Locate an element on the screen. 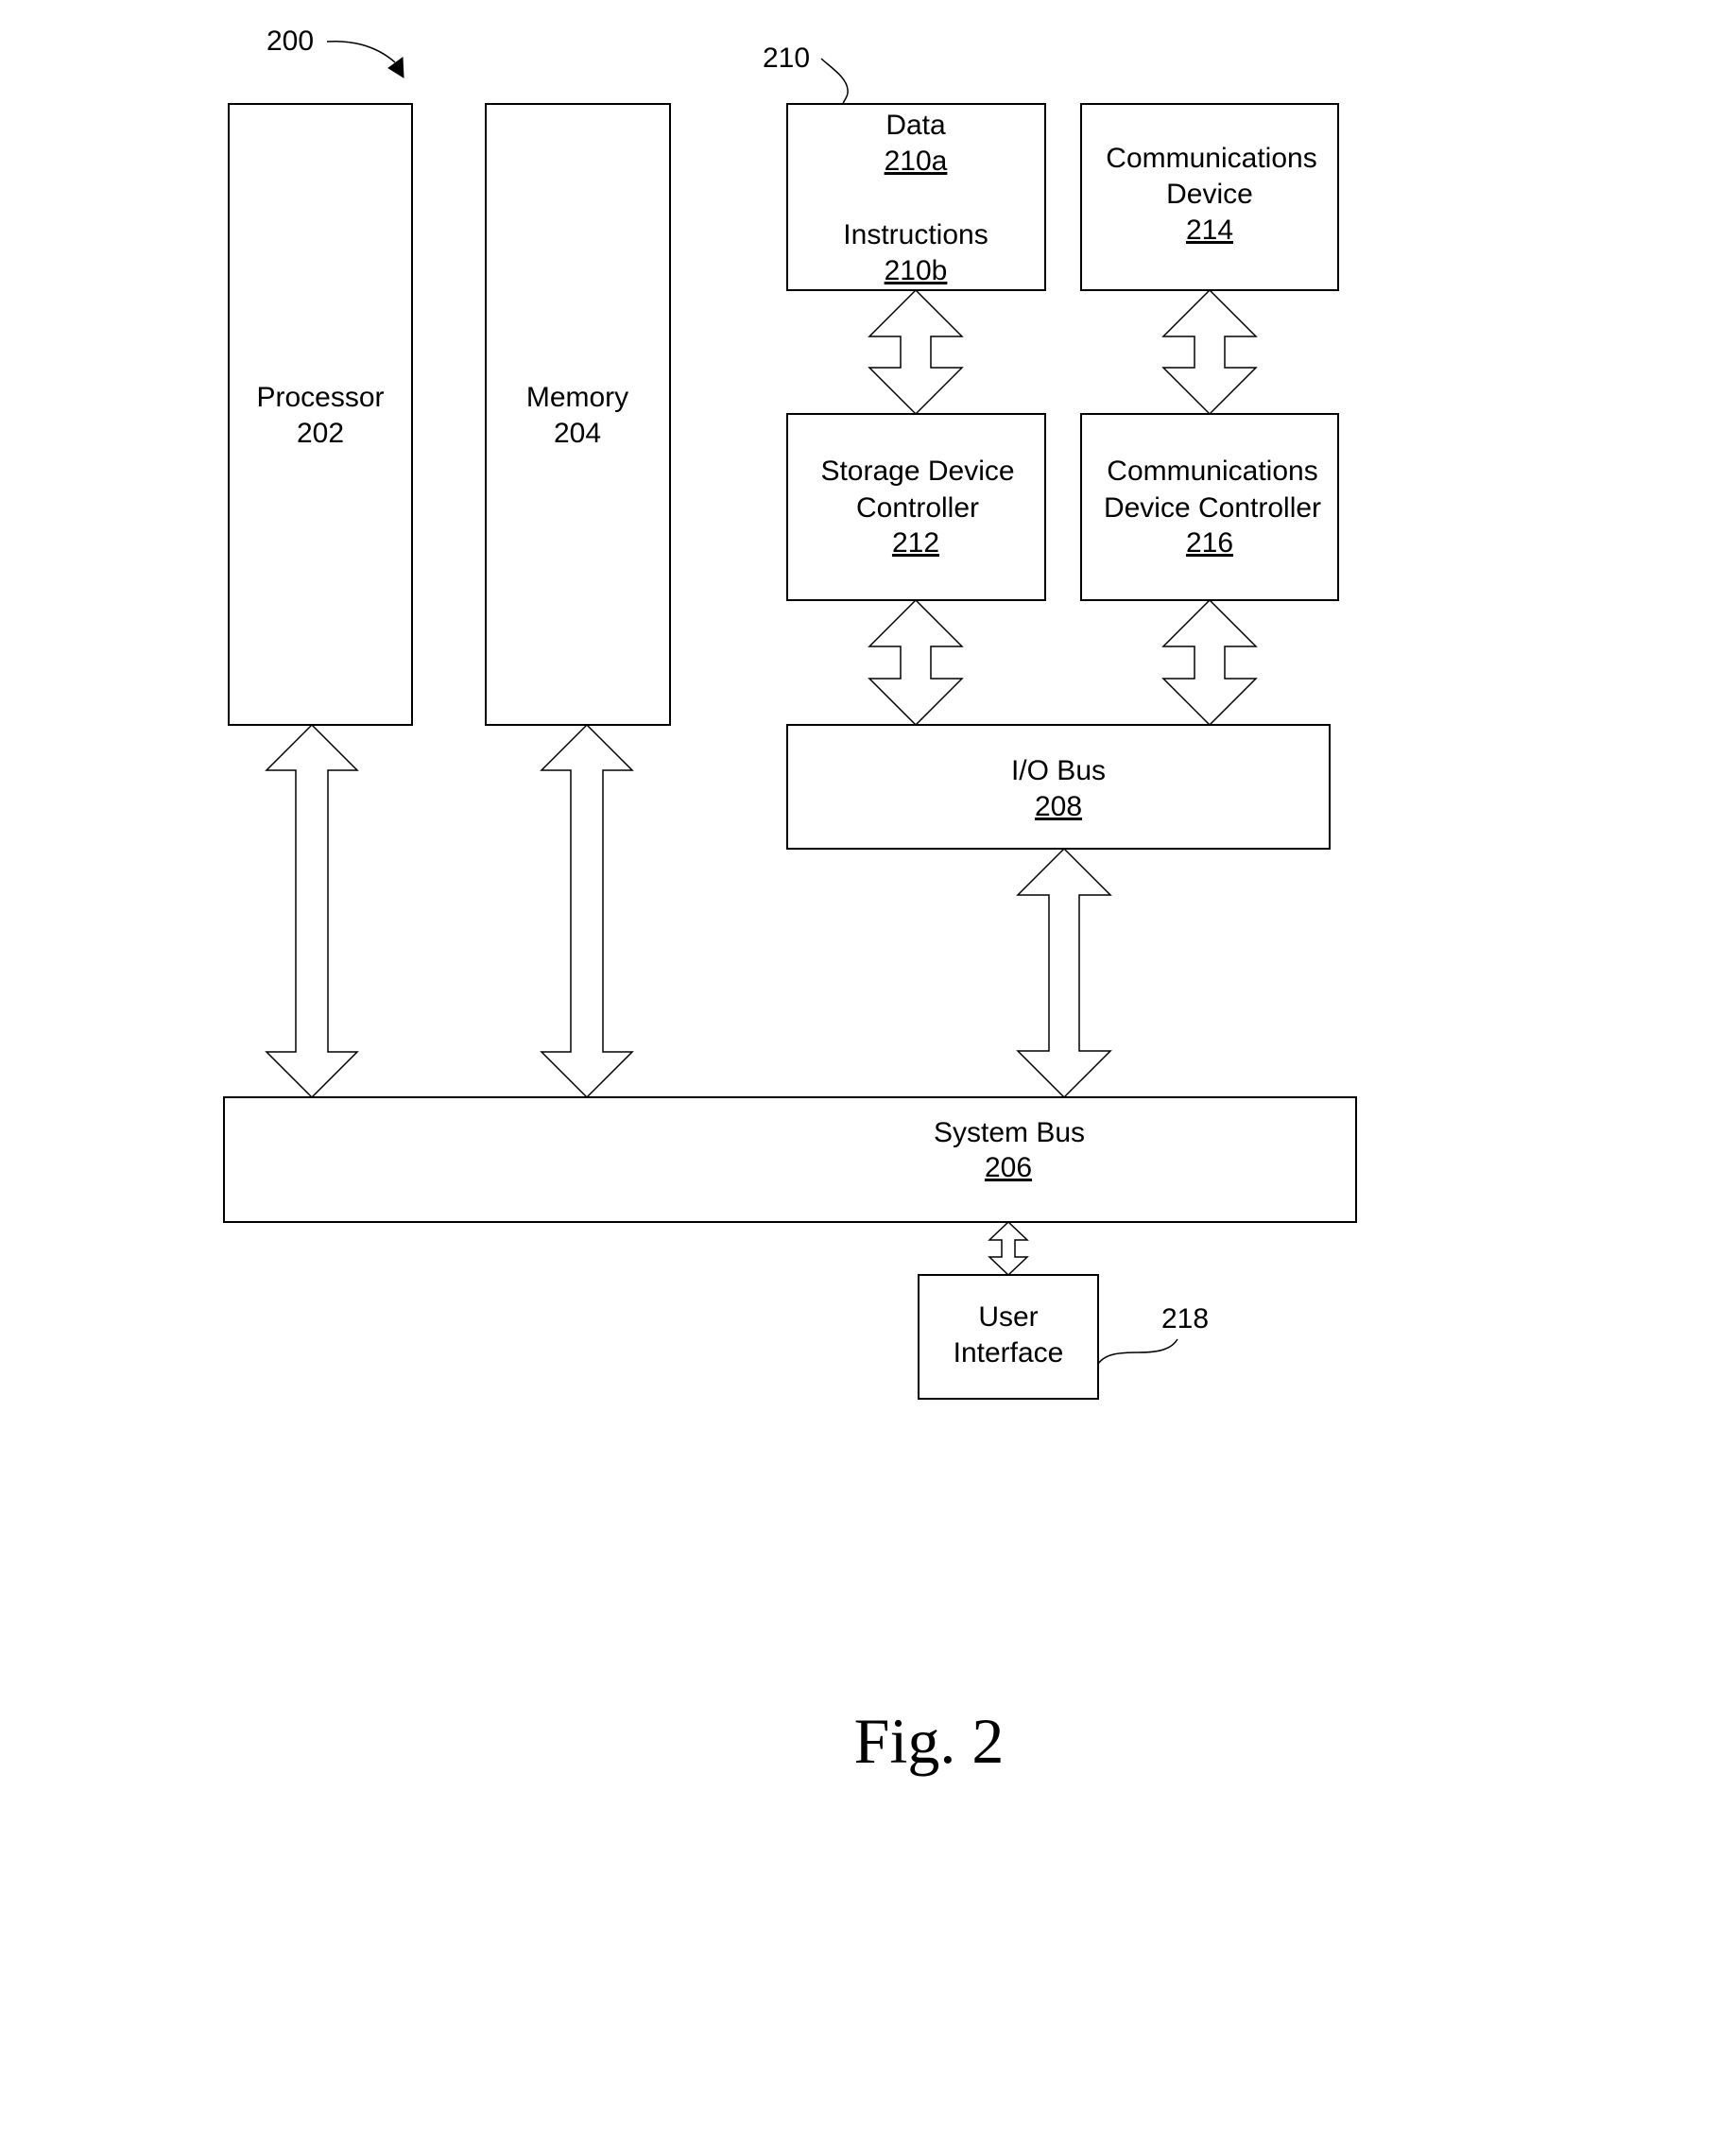  instructions-ref: 210b is located at coordinates (916, 270).